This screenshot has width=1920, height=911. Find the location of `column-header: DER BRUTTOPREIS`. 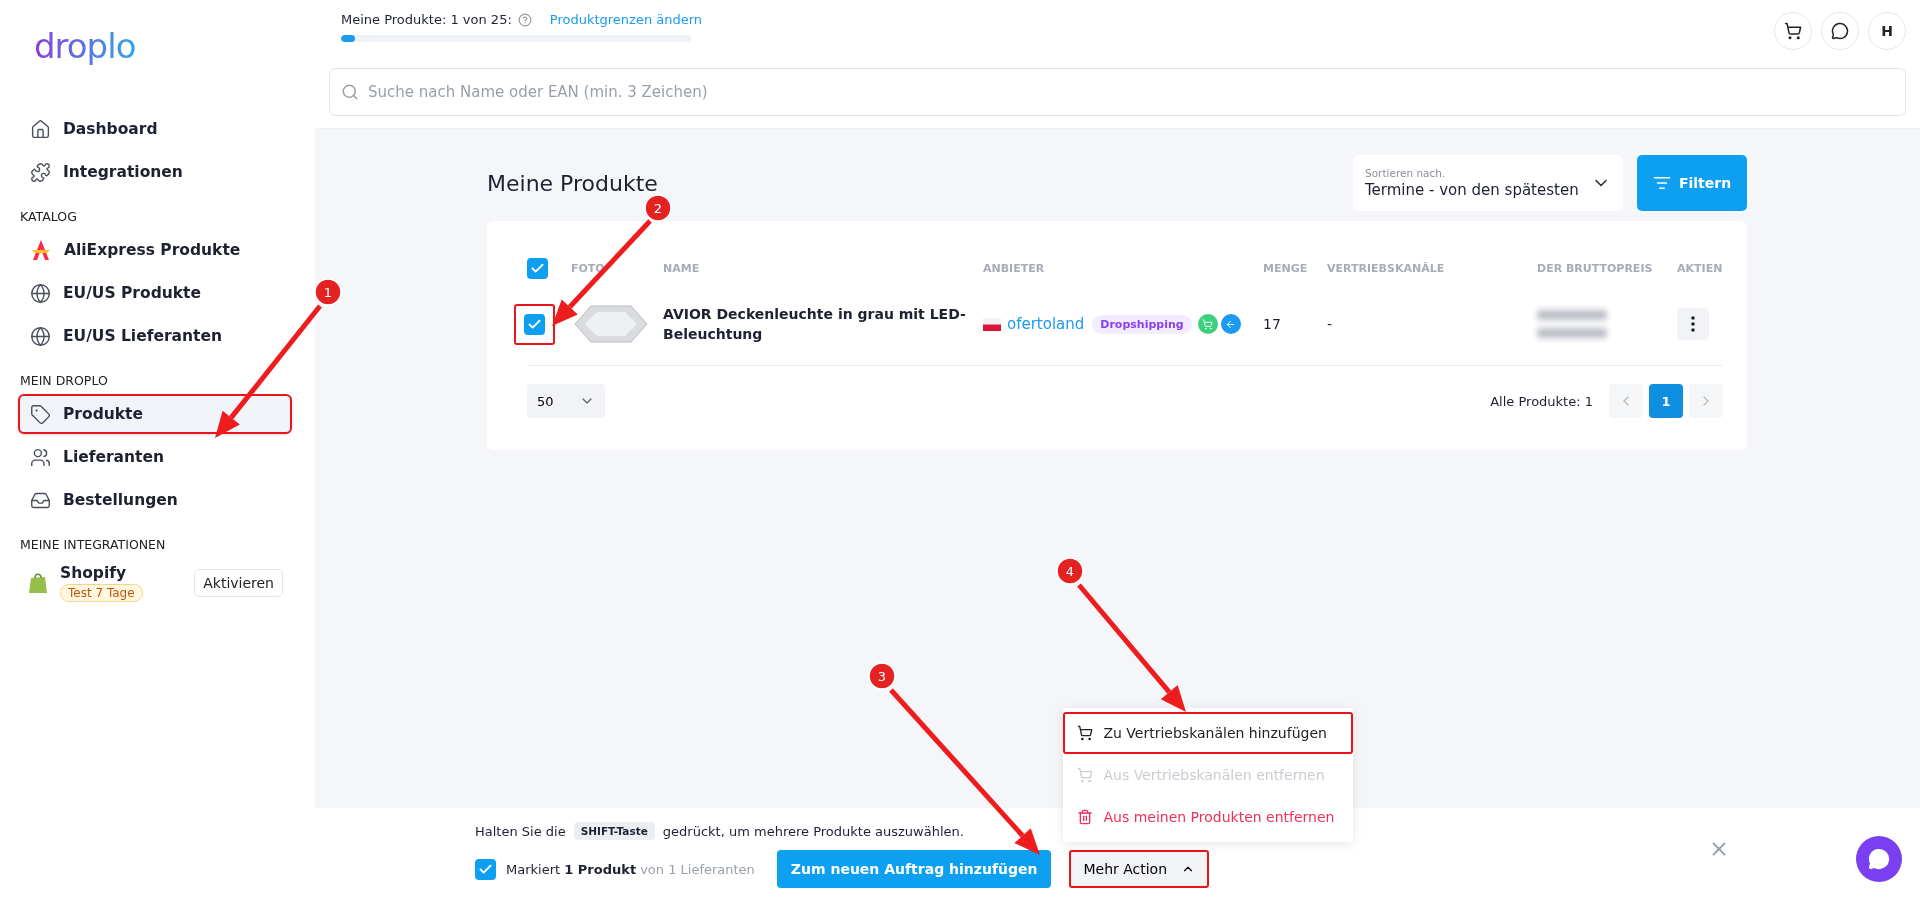

column-header: DER BRUTTOPREIS is located at coordinates (1595, 268).